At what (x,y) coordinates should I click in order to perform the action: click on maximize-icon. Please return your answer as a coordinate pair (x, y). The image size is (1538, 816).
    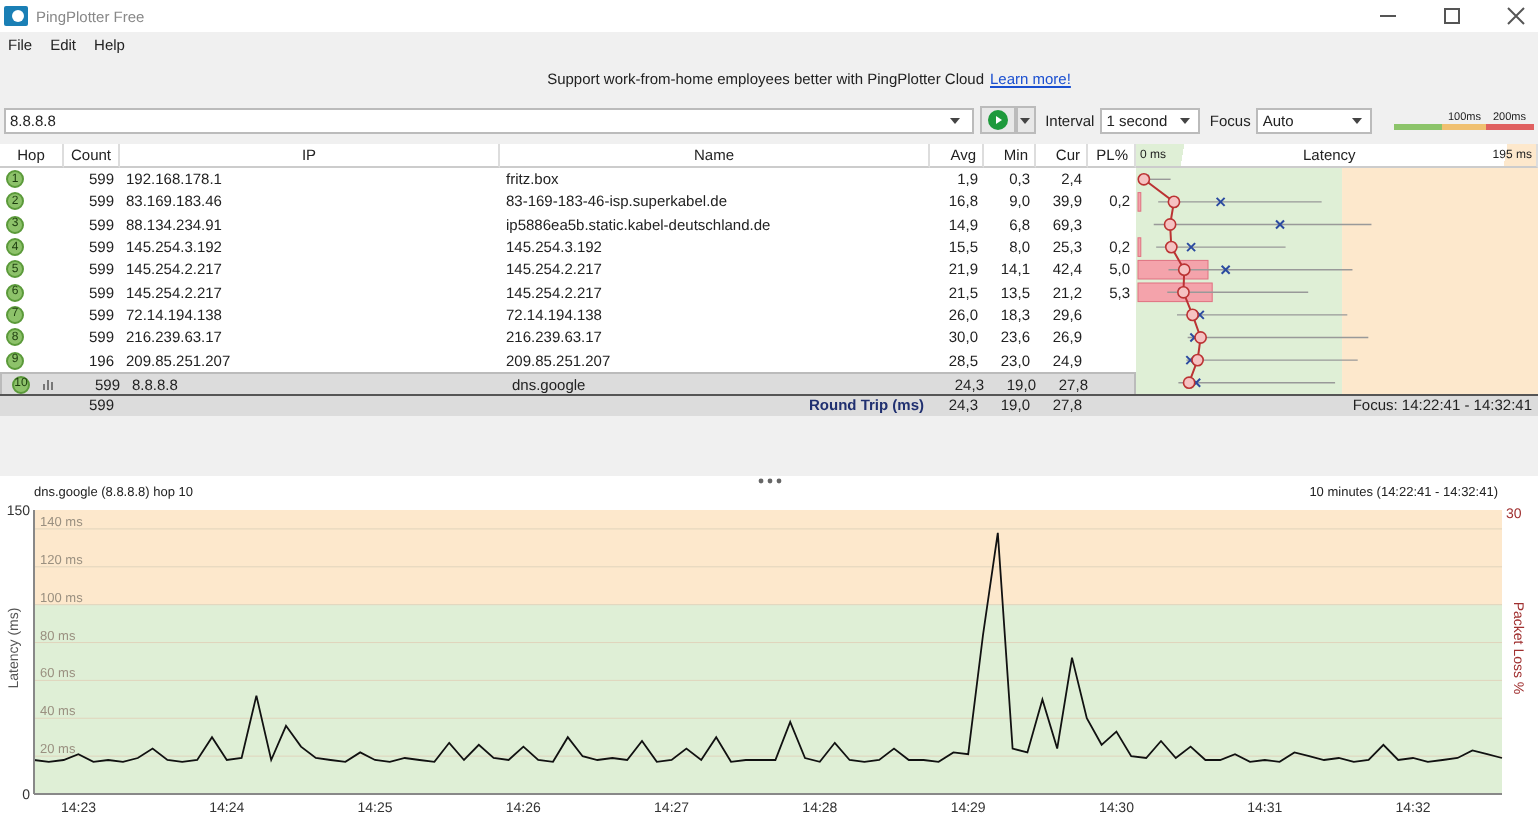
    Looking at the image, I should click on (1452, 16).